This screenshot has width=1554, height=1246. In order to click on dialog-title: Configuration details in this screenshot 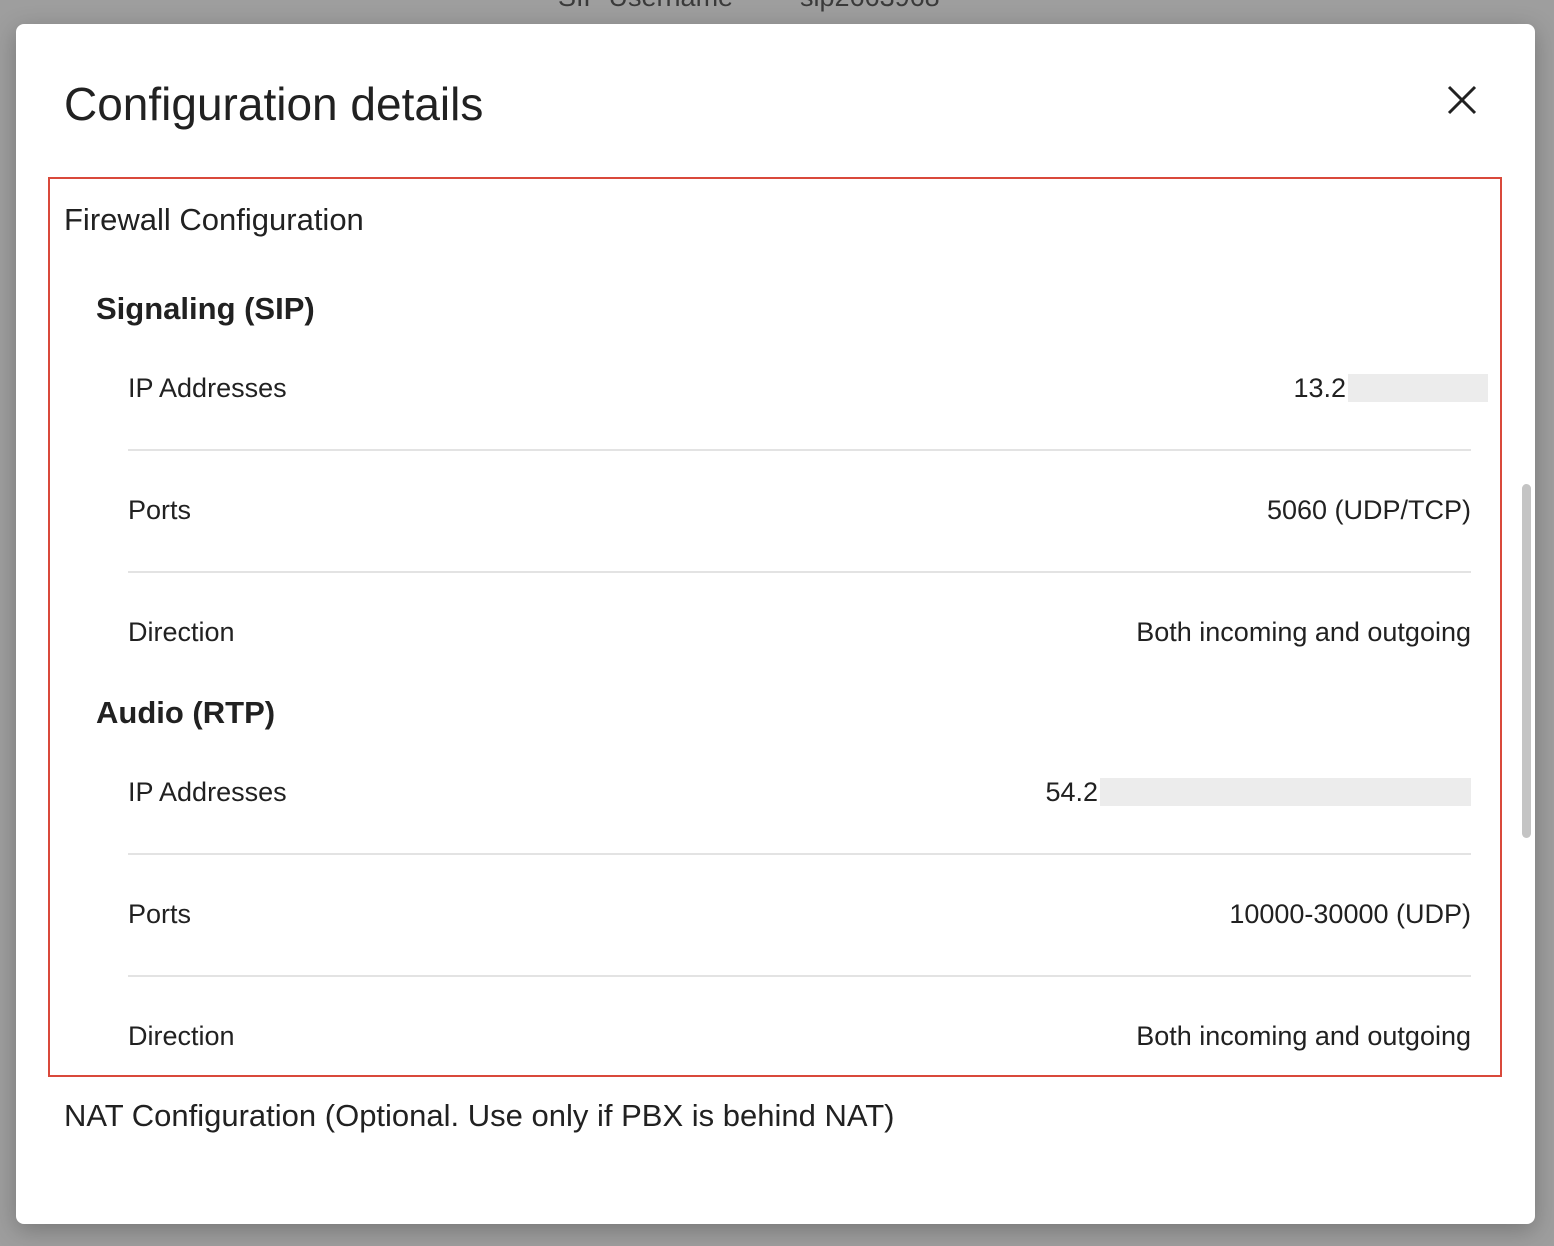, I will do `click(274, 104)`.